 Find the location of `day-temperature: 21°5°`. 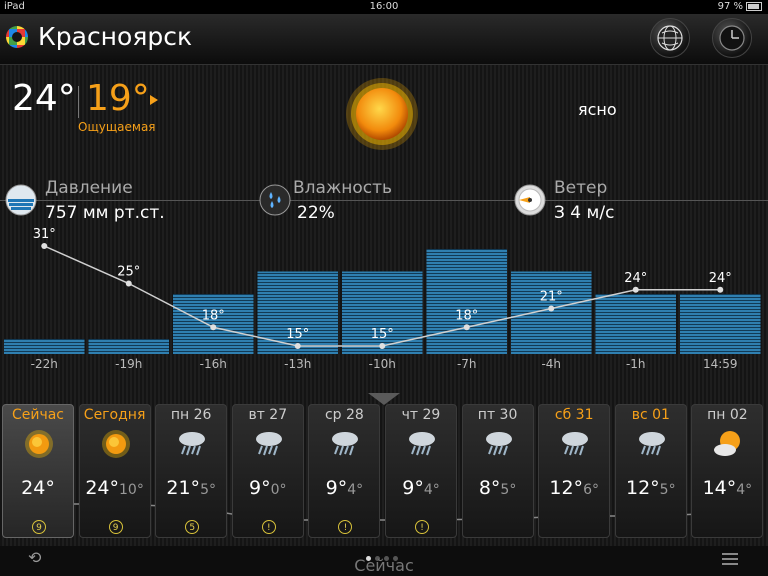

day-temperature: 21°5° is located at coordinates (191, 488).